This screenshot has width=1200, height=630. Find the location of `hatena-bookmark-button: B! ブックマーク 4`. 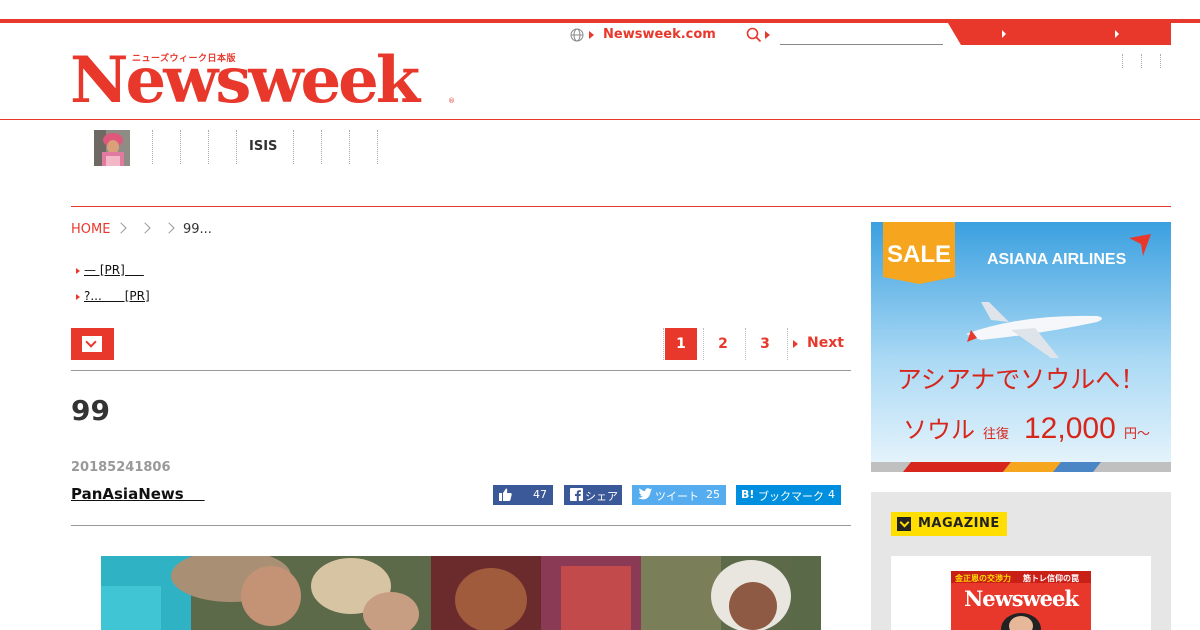

hatena-bookmark-button: B! ブックマーク 4 is located at coordinates (788, 495).